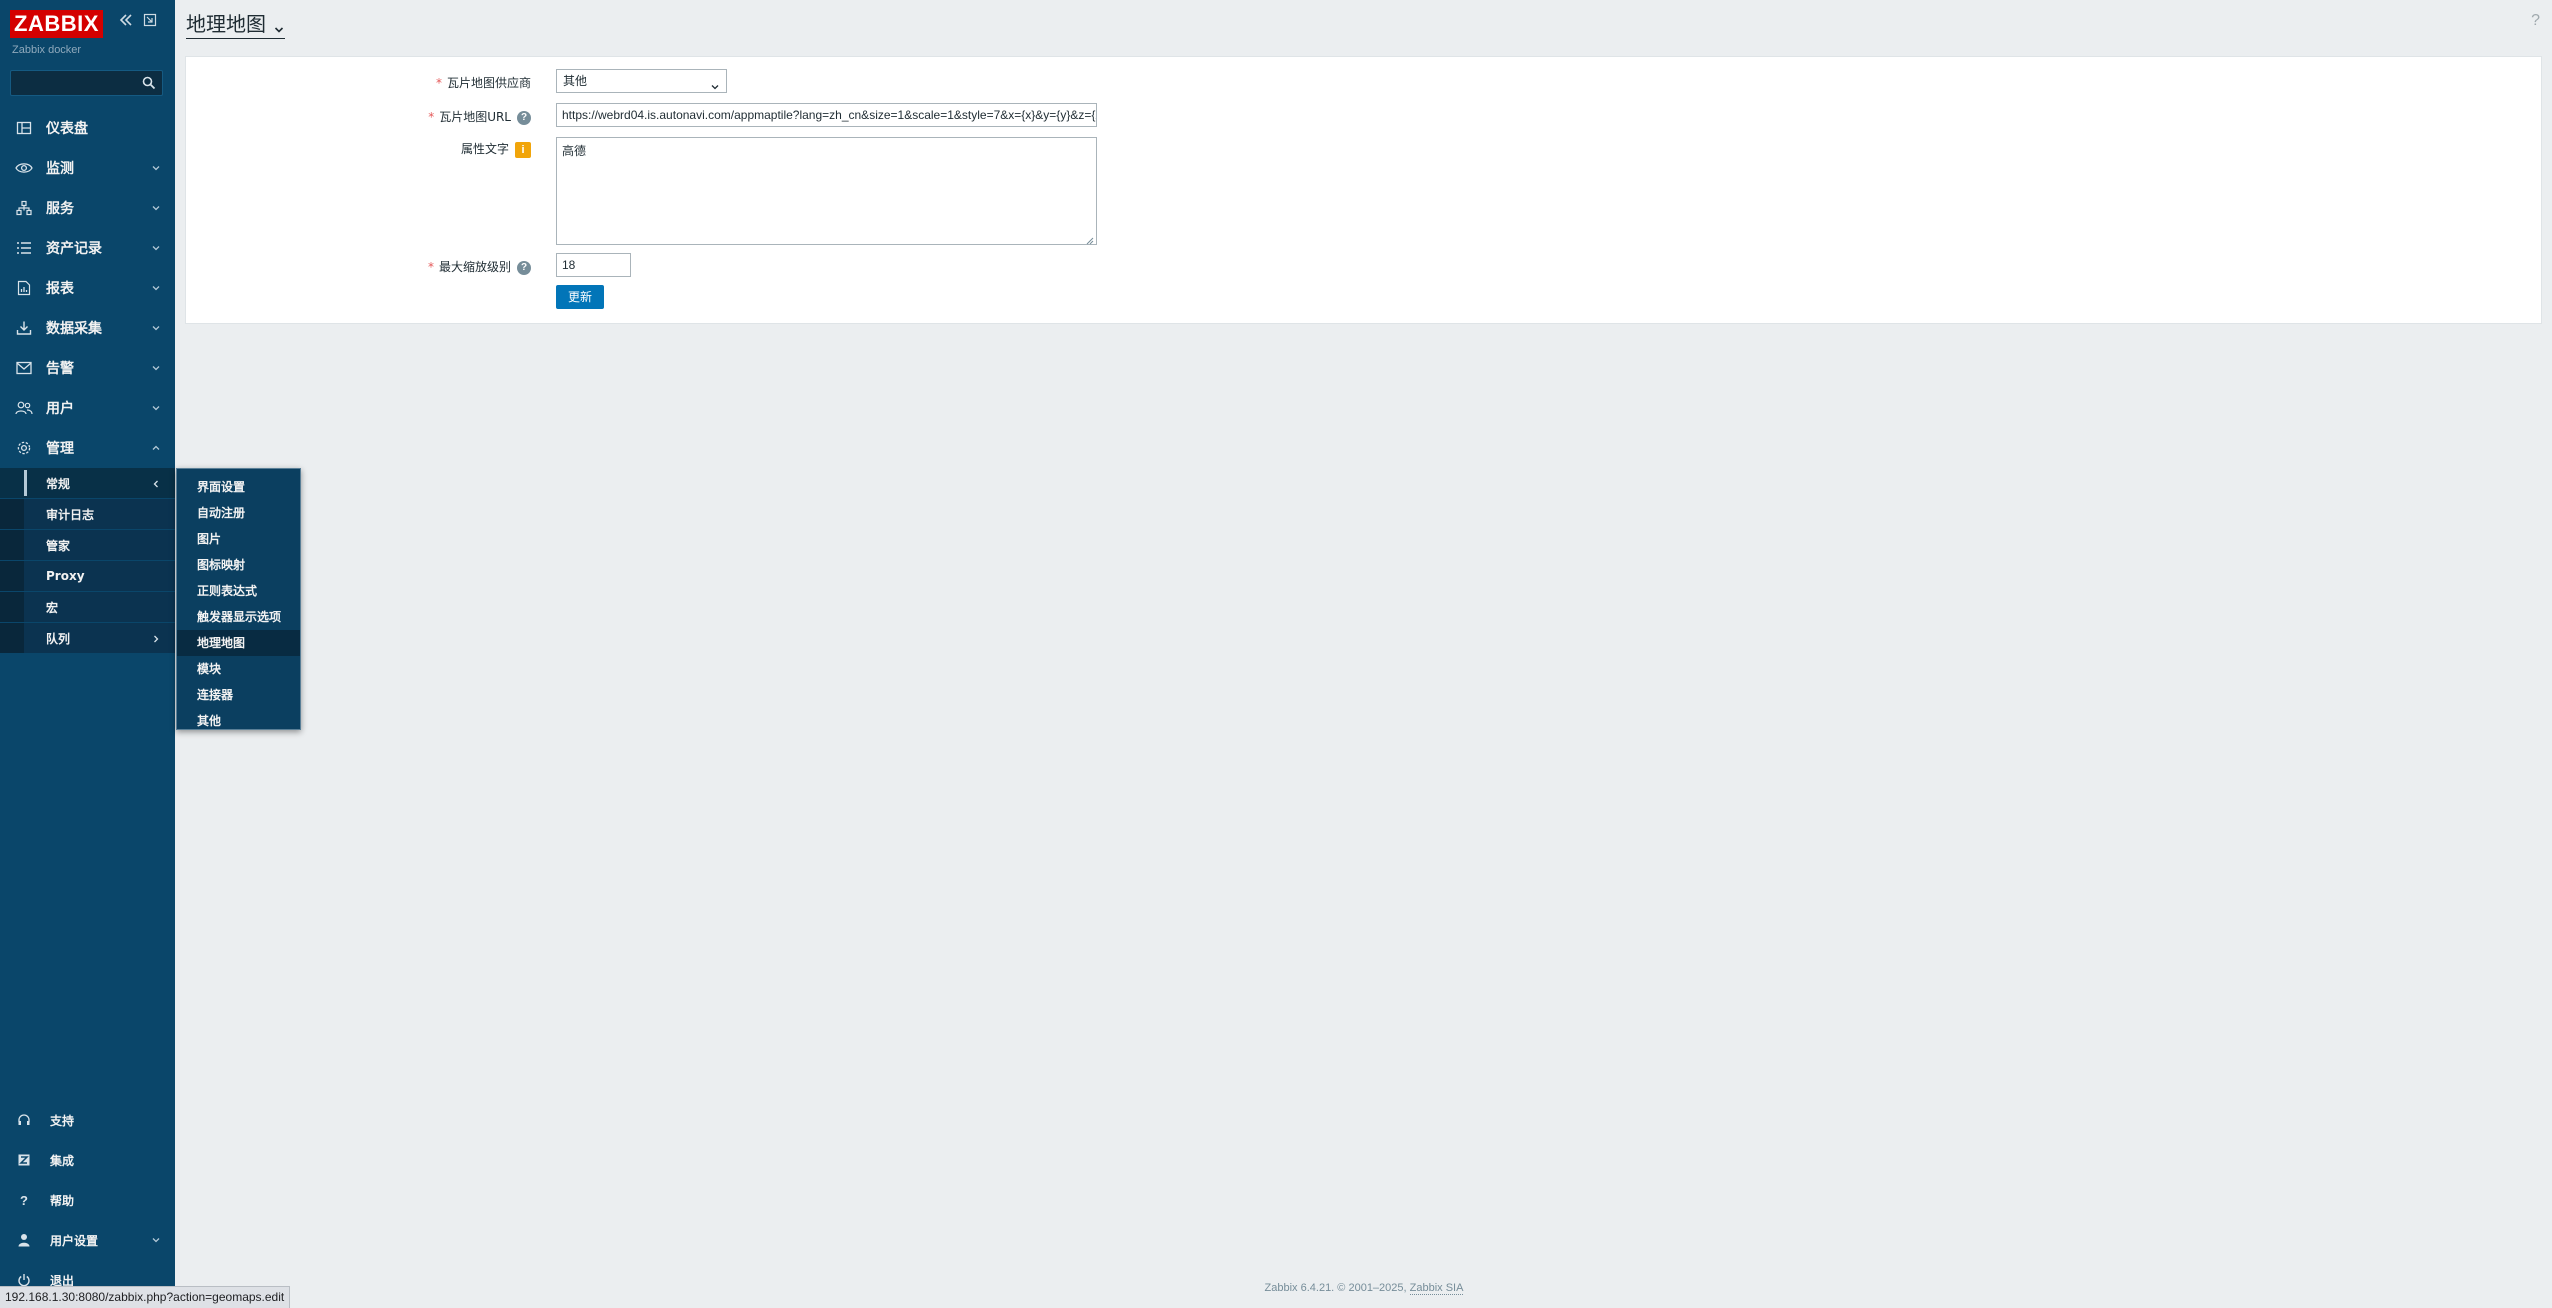 This screenshot has width=2552, height=1308. Describe the element at coordinates (156, 483) in the screenshot. I see `chevron-left-icon` at that location.